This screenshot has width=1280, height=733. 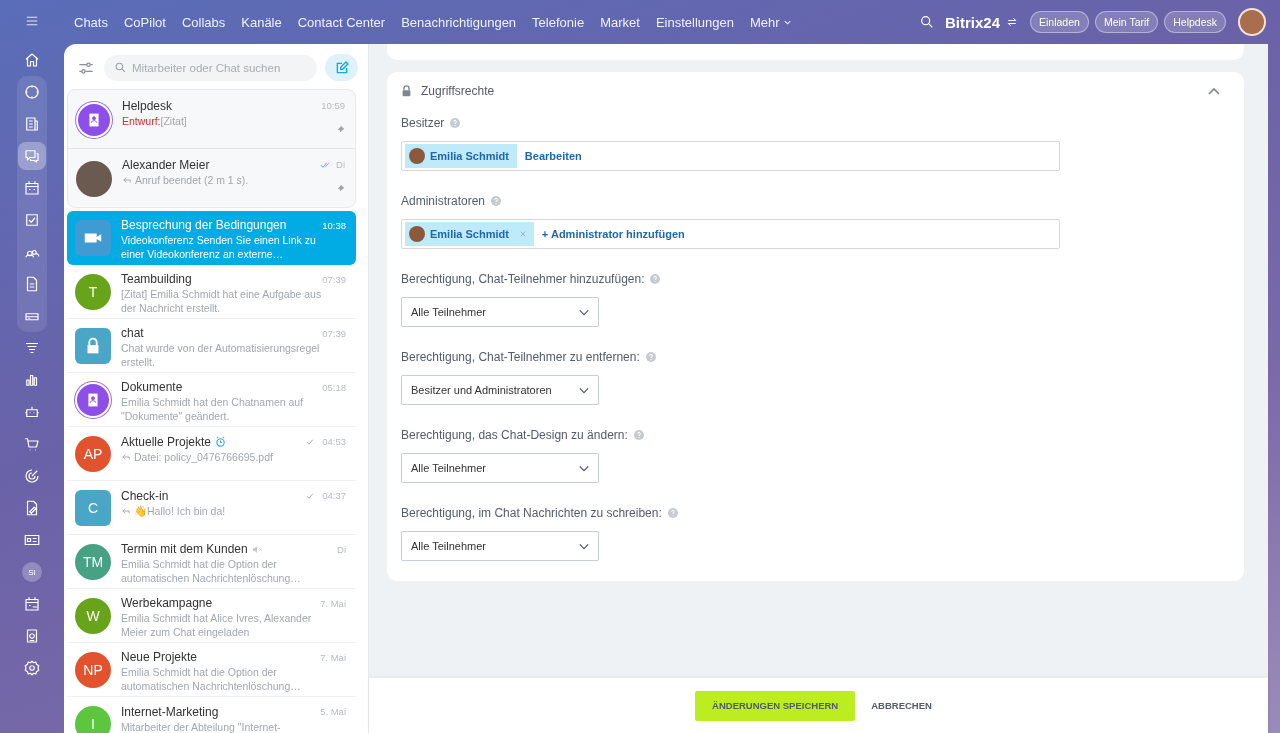 I want to click on chat-time: 10:59, so click(x=333, y=105).